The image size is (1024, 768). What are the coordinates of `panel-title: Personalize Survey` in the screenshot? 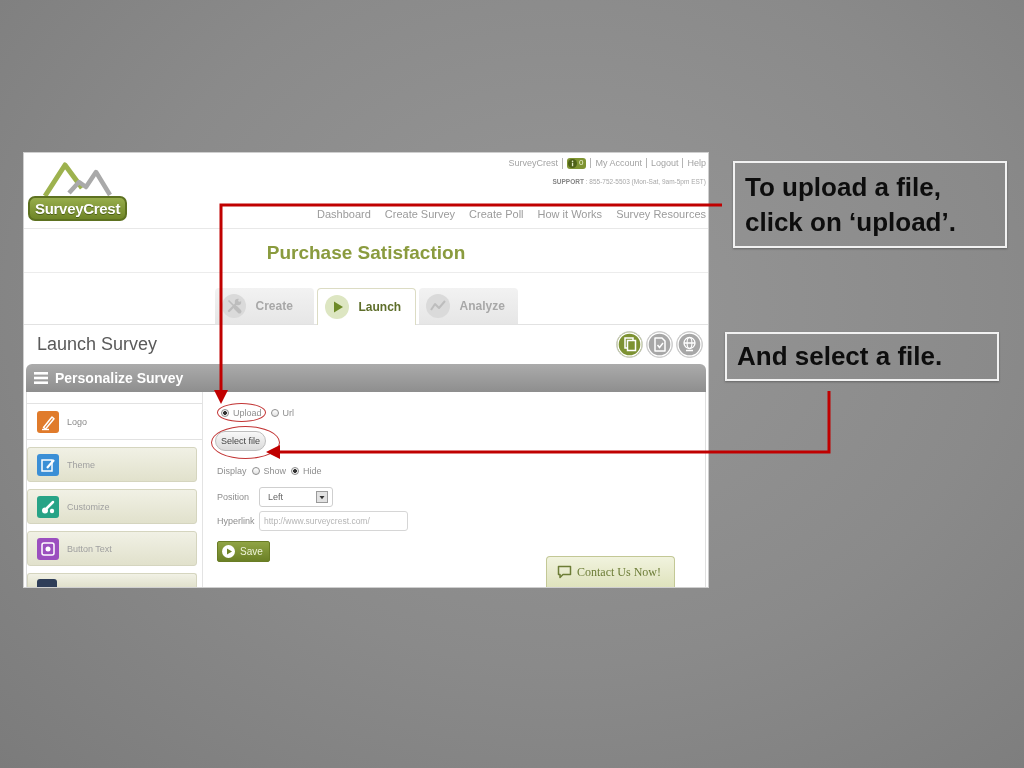 It's located at (119, 378).